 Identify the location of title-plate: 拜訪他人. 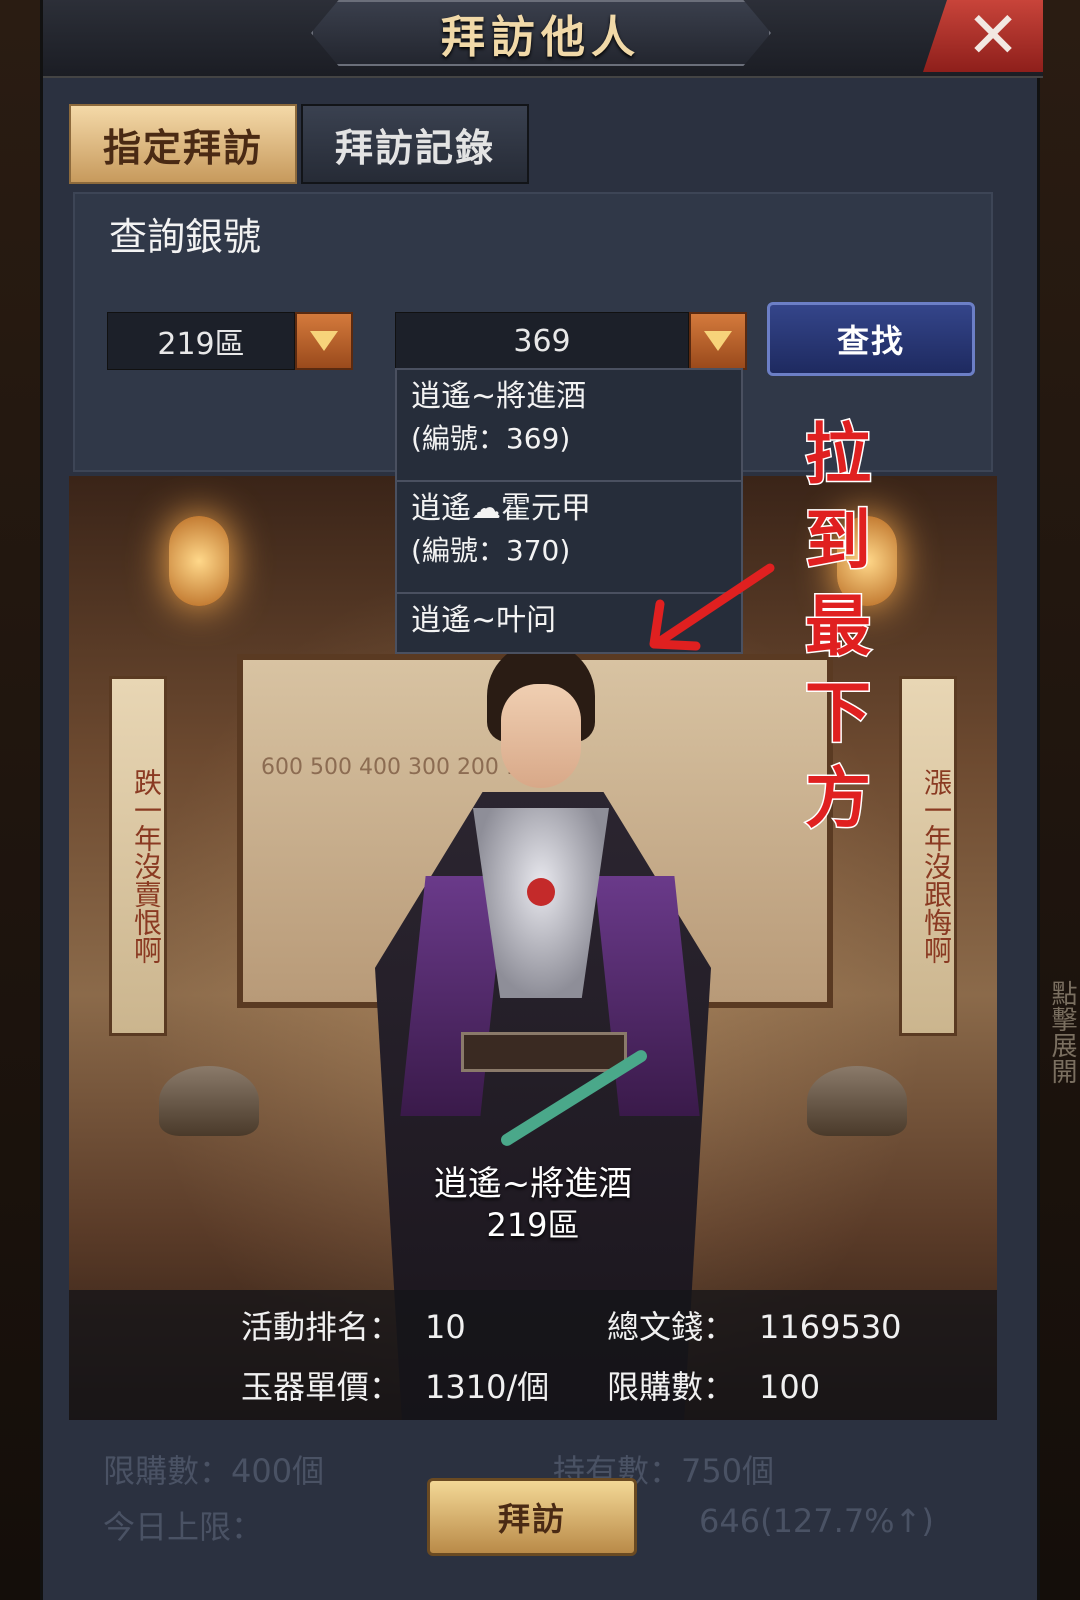
(541, 33).